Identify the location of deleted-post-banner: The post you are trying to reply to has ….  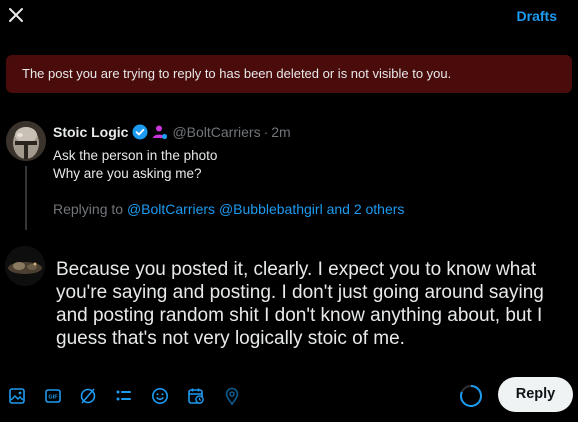
(289, 74).